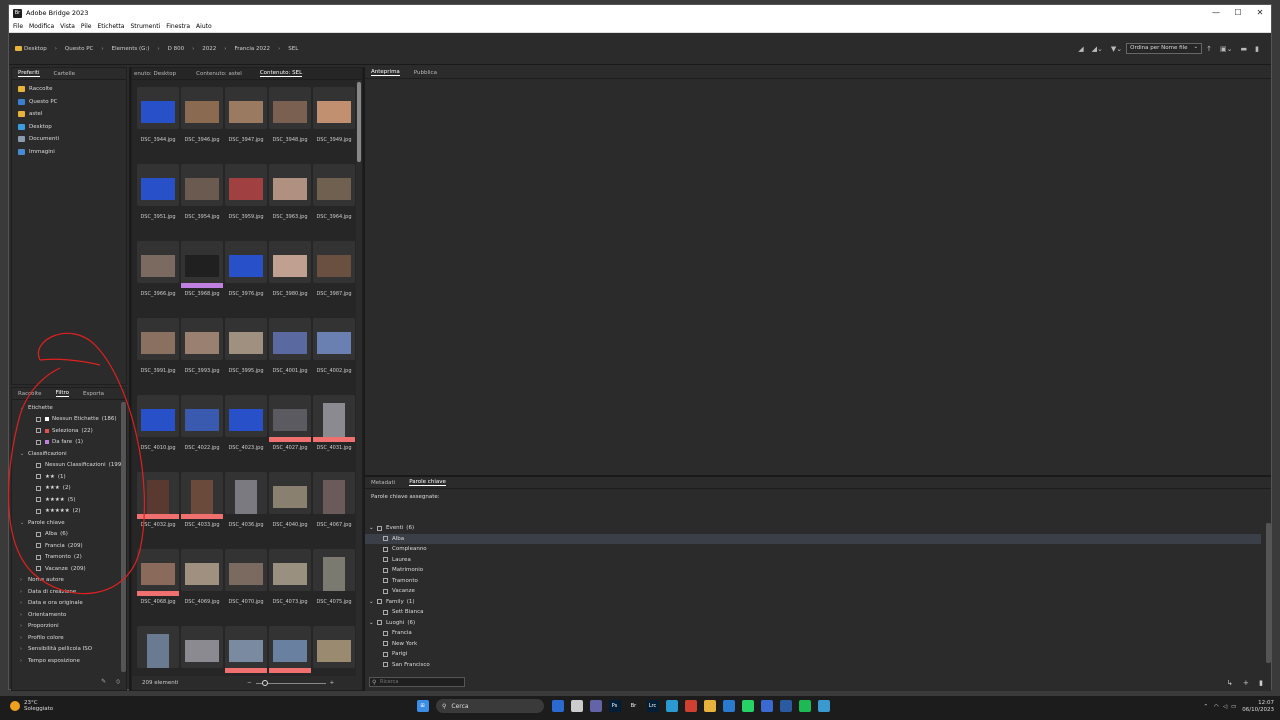 The width and height of the screenshot is (1280, 720). Describe the element at coordinates (69, 152) in the screenshot. I see `favorite-item: Immagini` at that location.